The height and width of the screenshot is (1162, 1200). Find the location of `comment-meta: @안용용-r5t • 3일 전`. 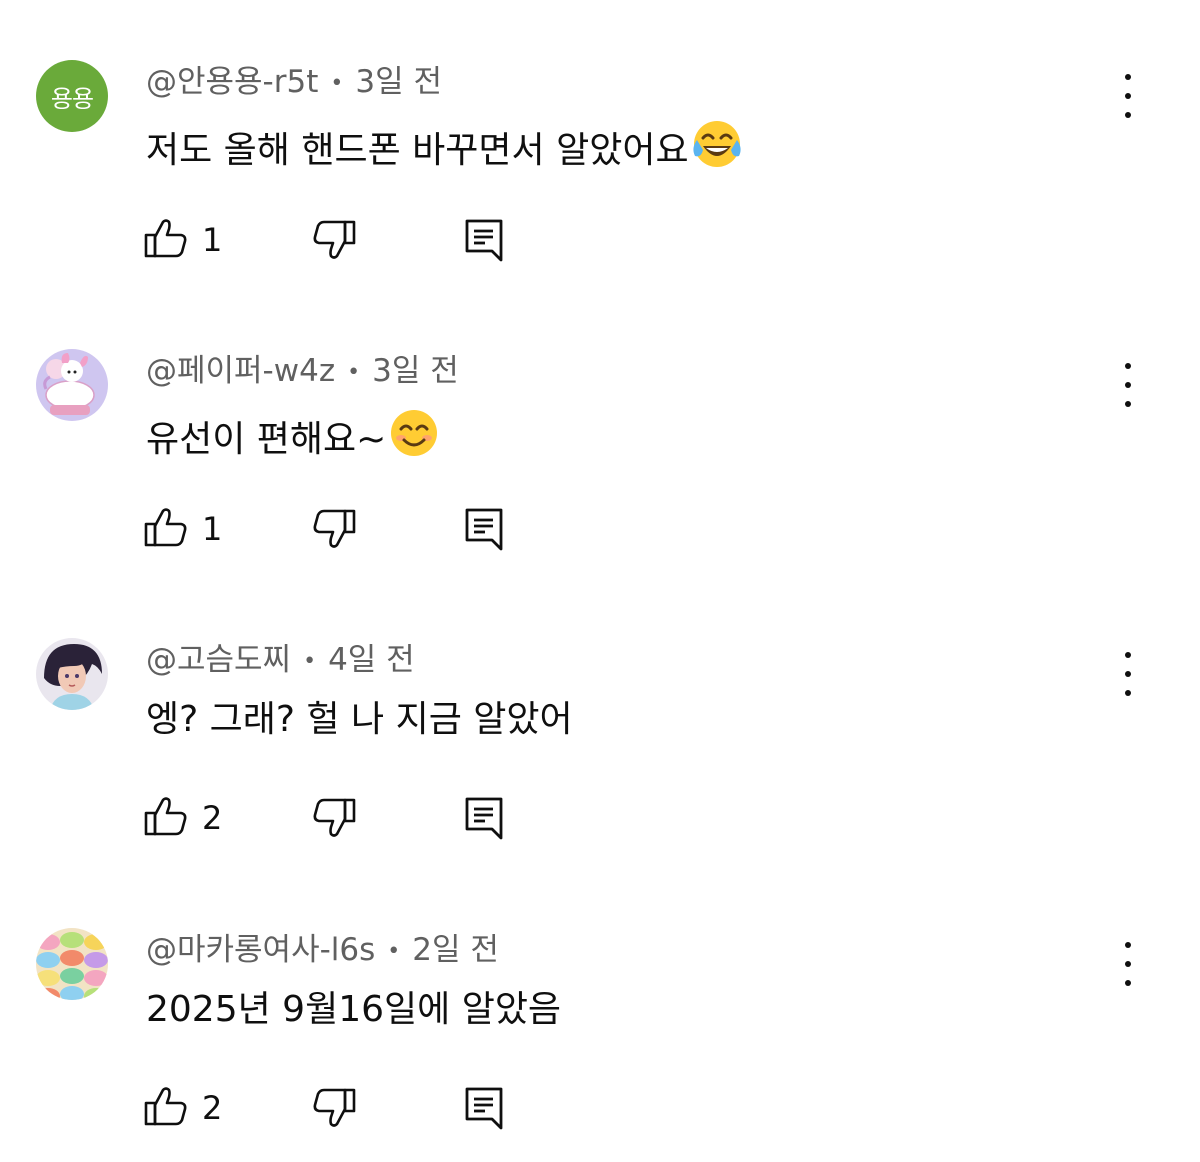

comment-meta: @안용용-r5t • 3일 전 is located at coordinates (294, 83).